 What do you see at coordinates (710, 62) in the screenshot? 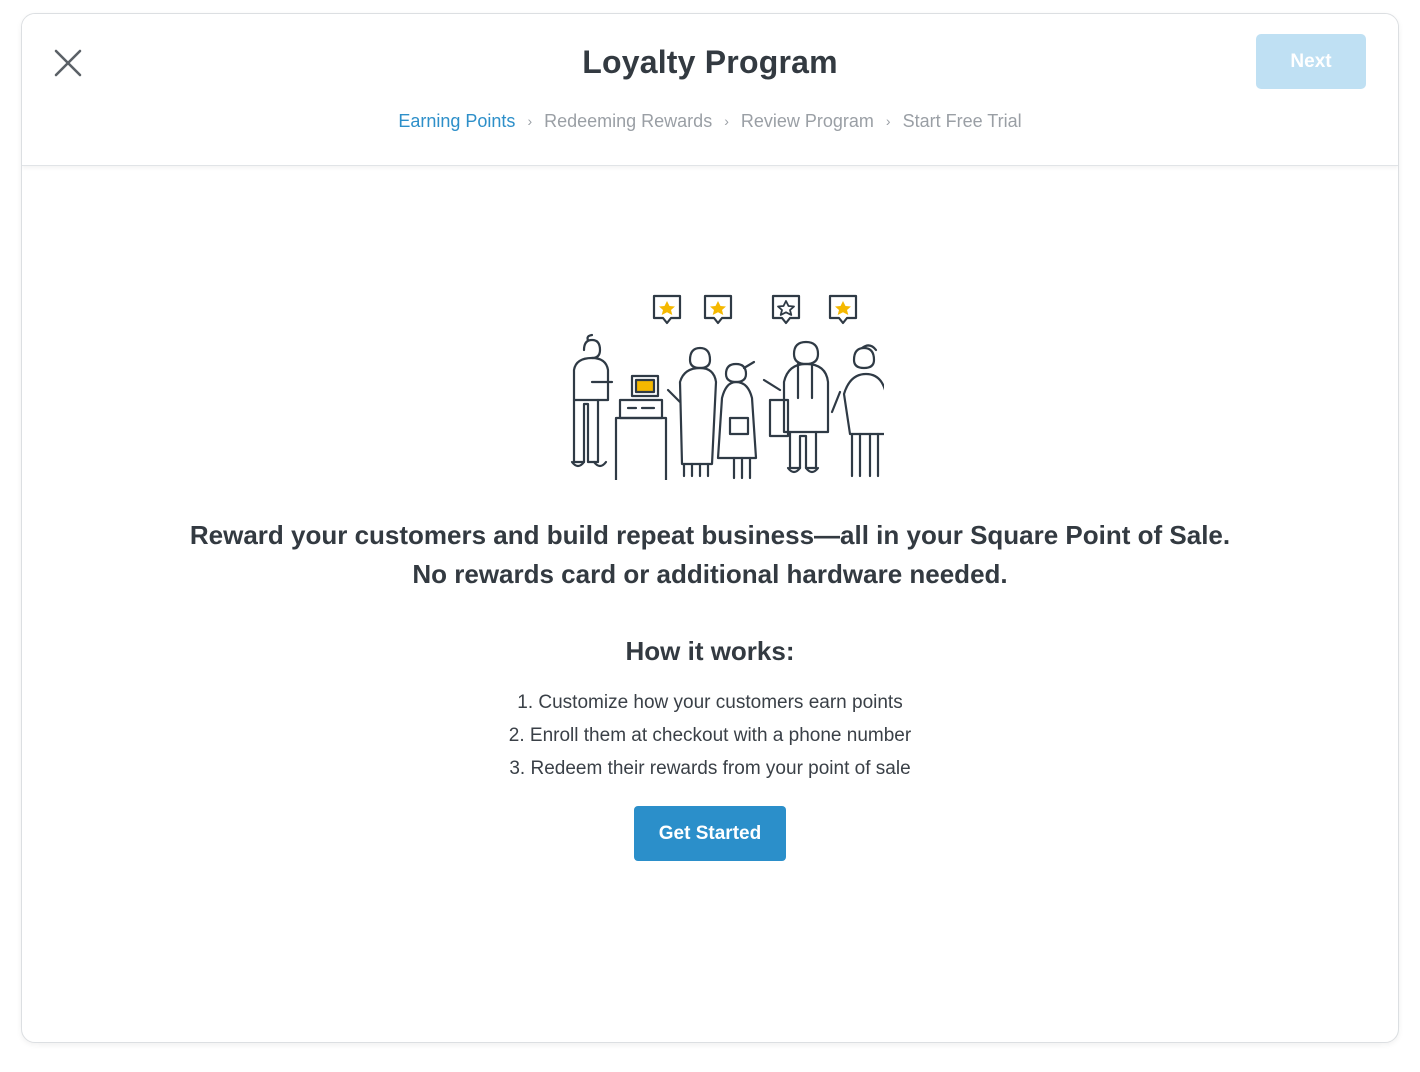
I see `page-title: Loyalty Program` at bounding box center [710, 62].